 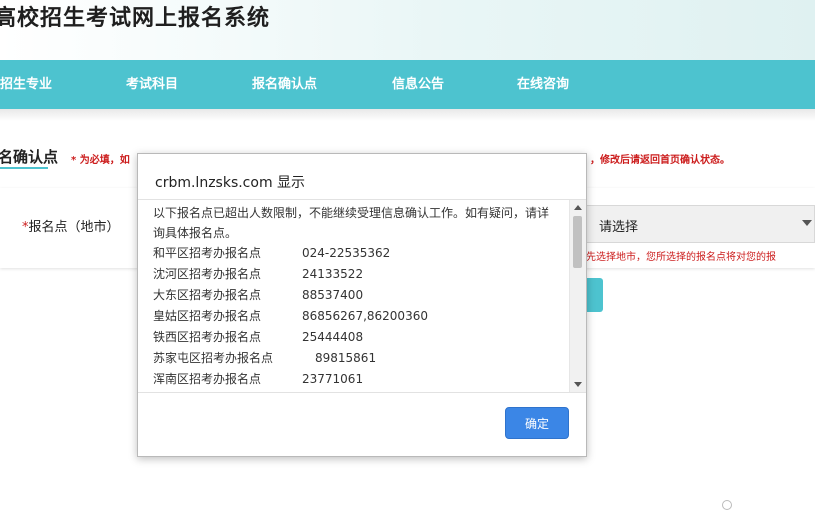 I want to click on field-label-text: 报名点（地市）, so click(x=74, y=227).